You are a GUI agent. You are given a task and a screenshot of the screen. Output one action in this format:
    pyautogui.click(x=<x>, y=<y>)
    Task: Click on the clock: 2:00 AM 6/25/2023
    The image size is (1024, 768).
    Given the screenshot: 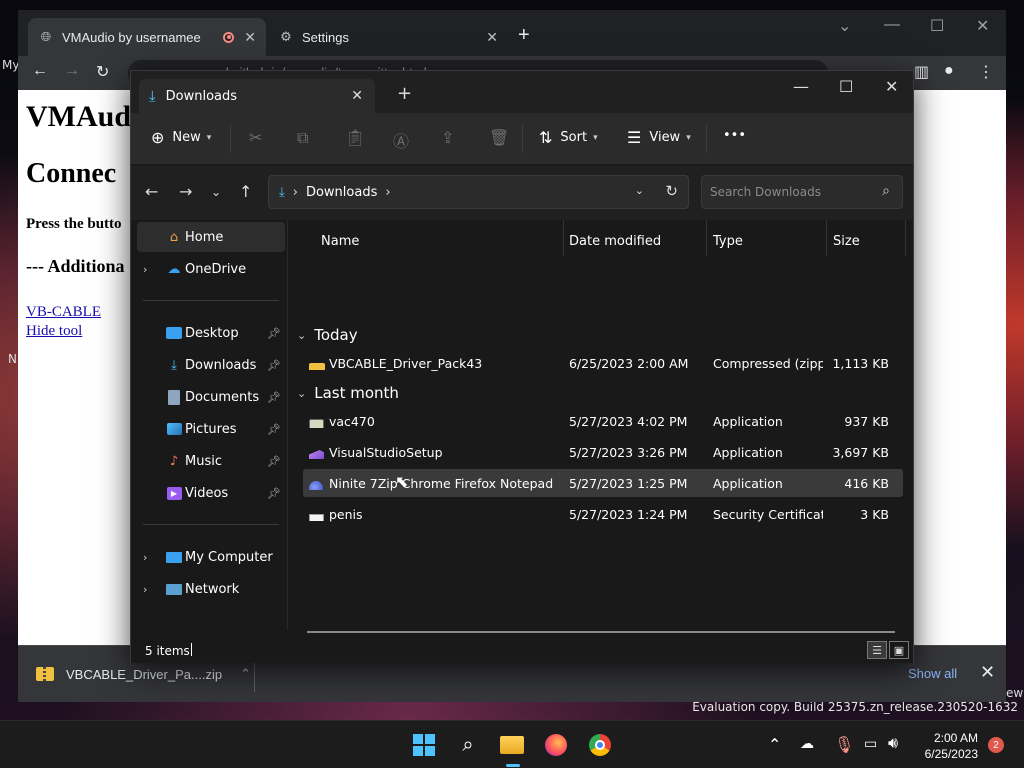 What is the action you would take?
    pyautogui.click(x=946, y=746)
    